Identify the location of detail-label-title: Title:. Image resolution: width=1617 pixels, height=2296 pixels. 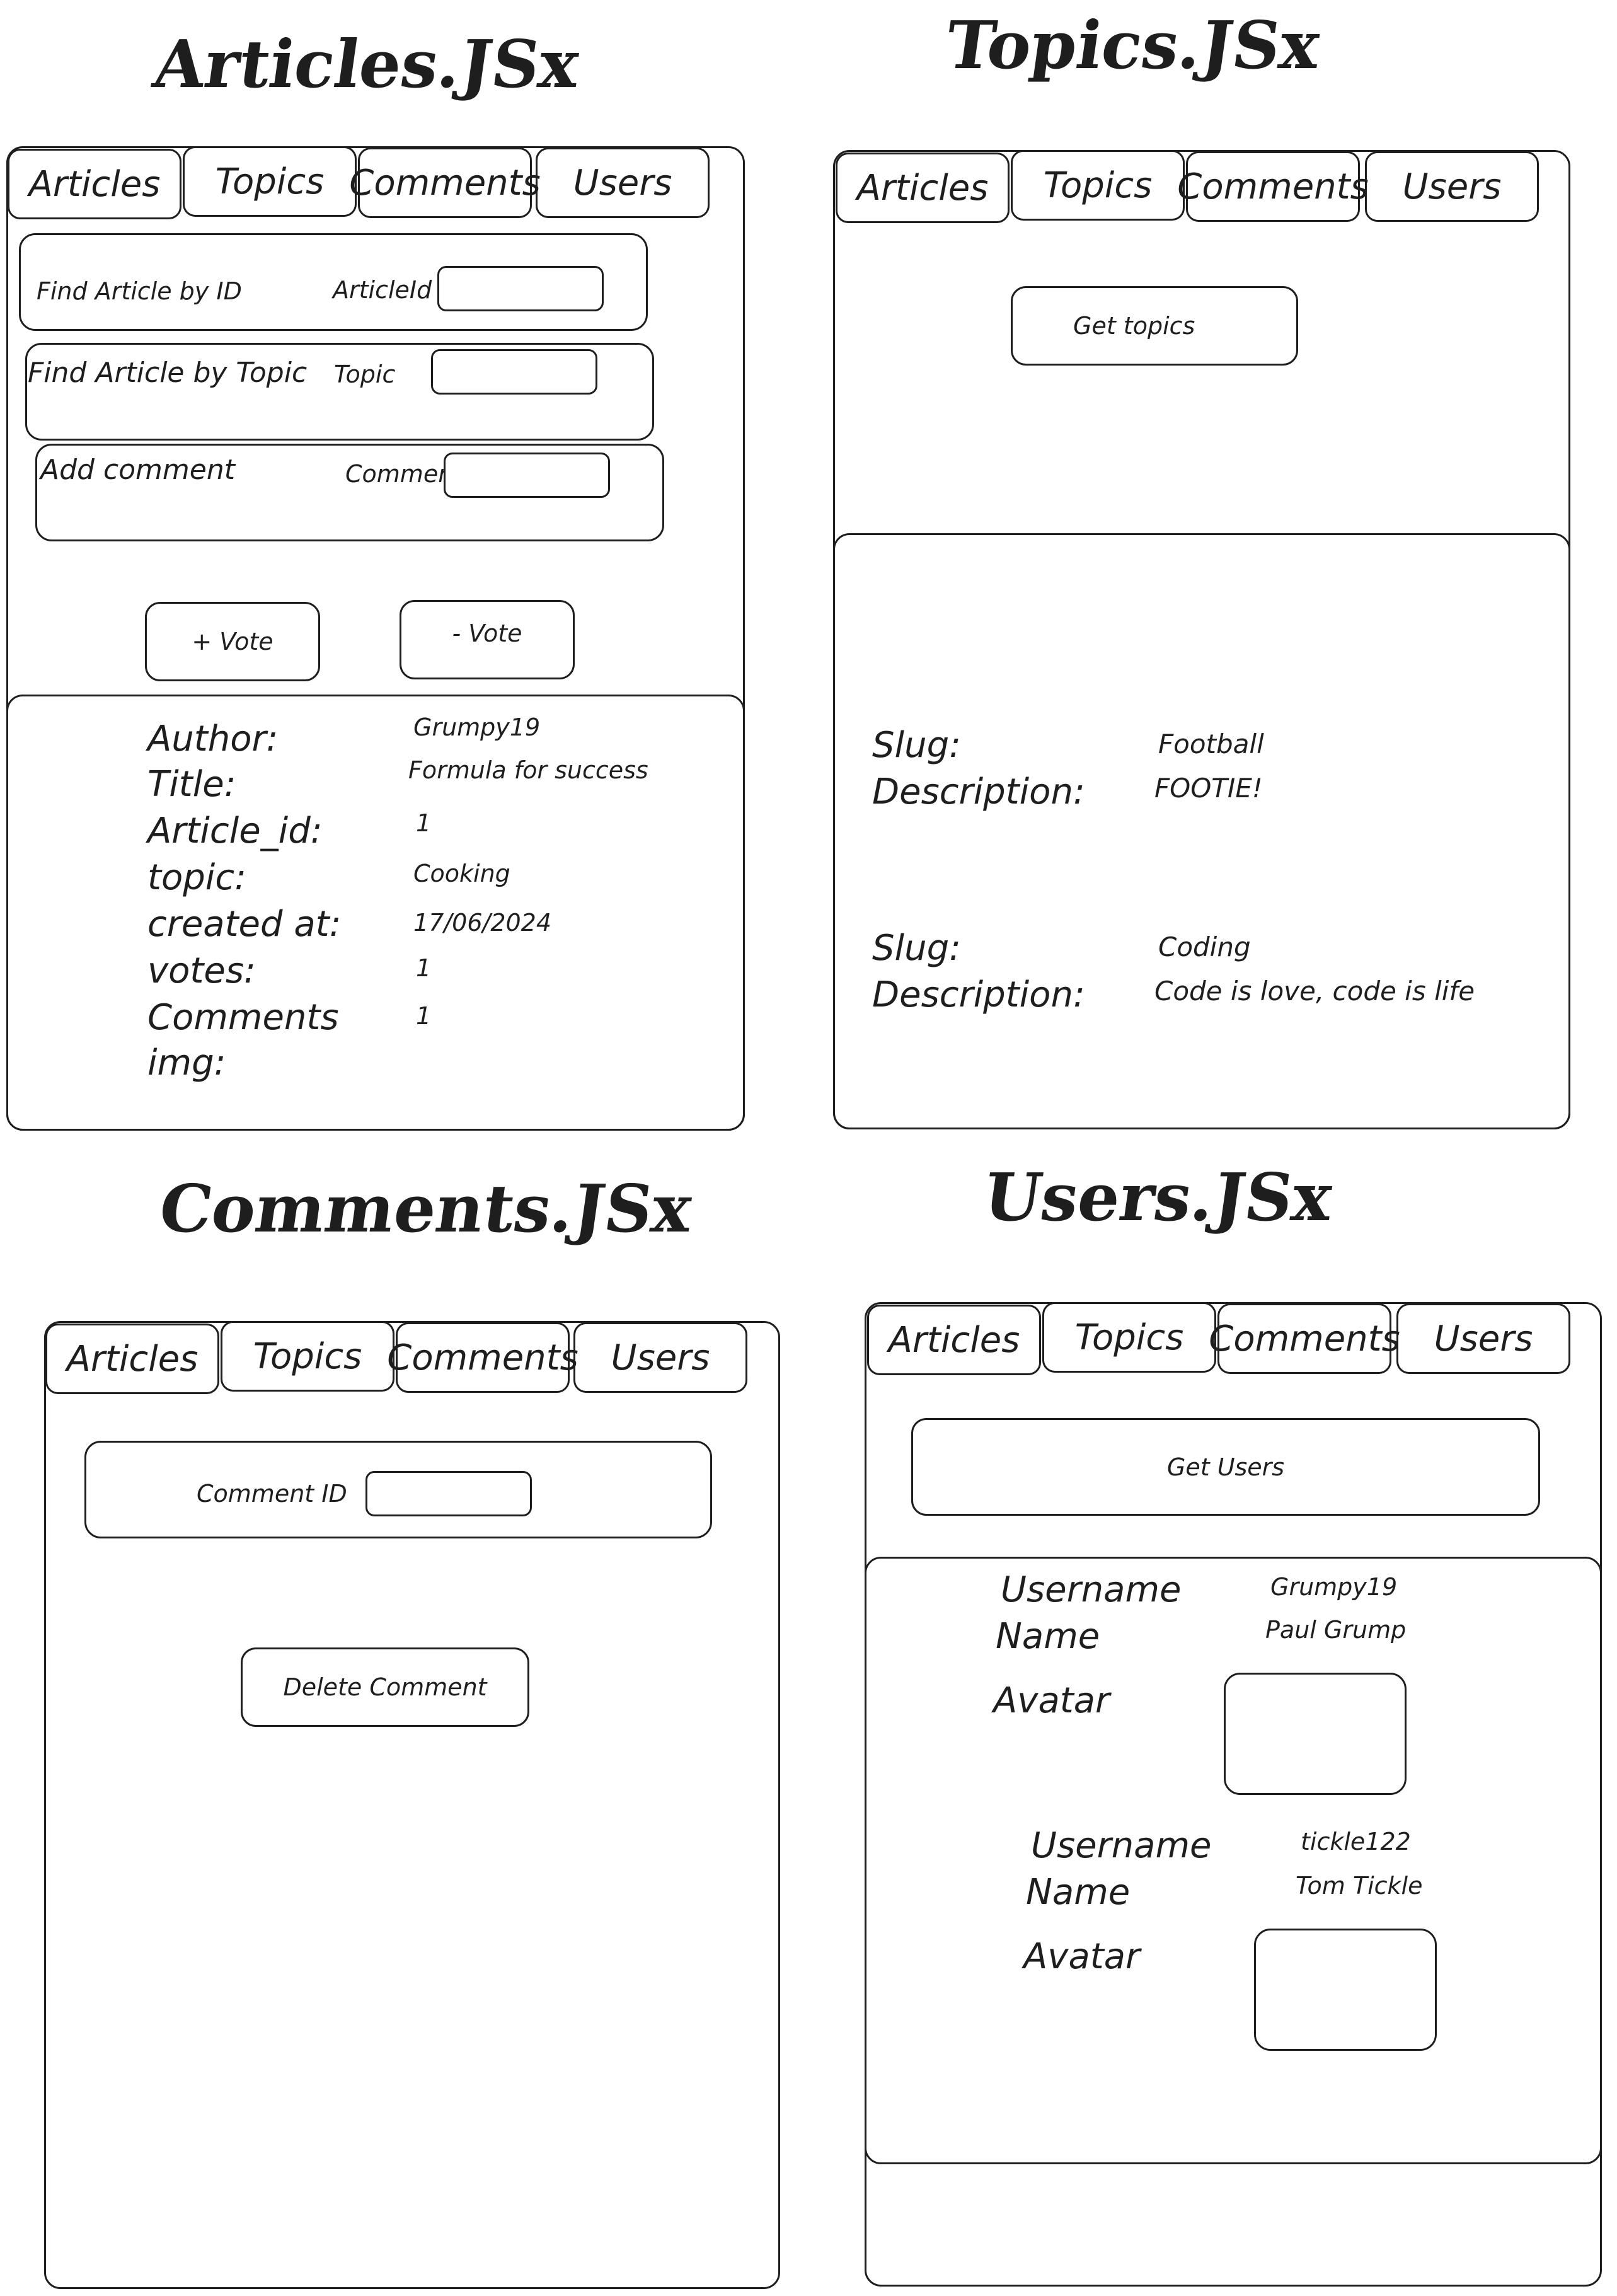
(191, 784).